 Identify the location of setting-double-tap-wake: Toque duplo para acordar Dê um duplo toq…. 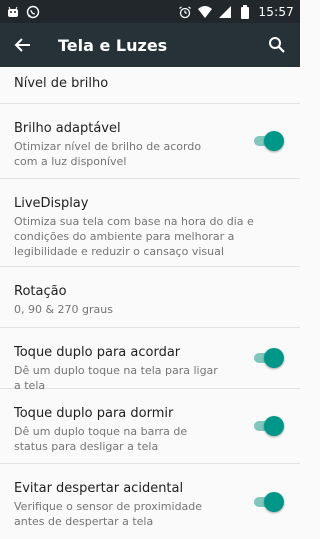
(150, 360).